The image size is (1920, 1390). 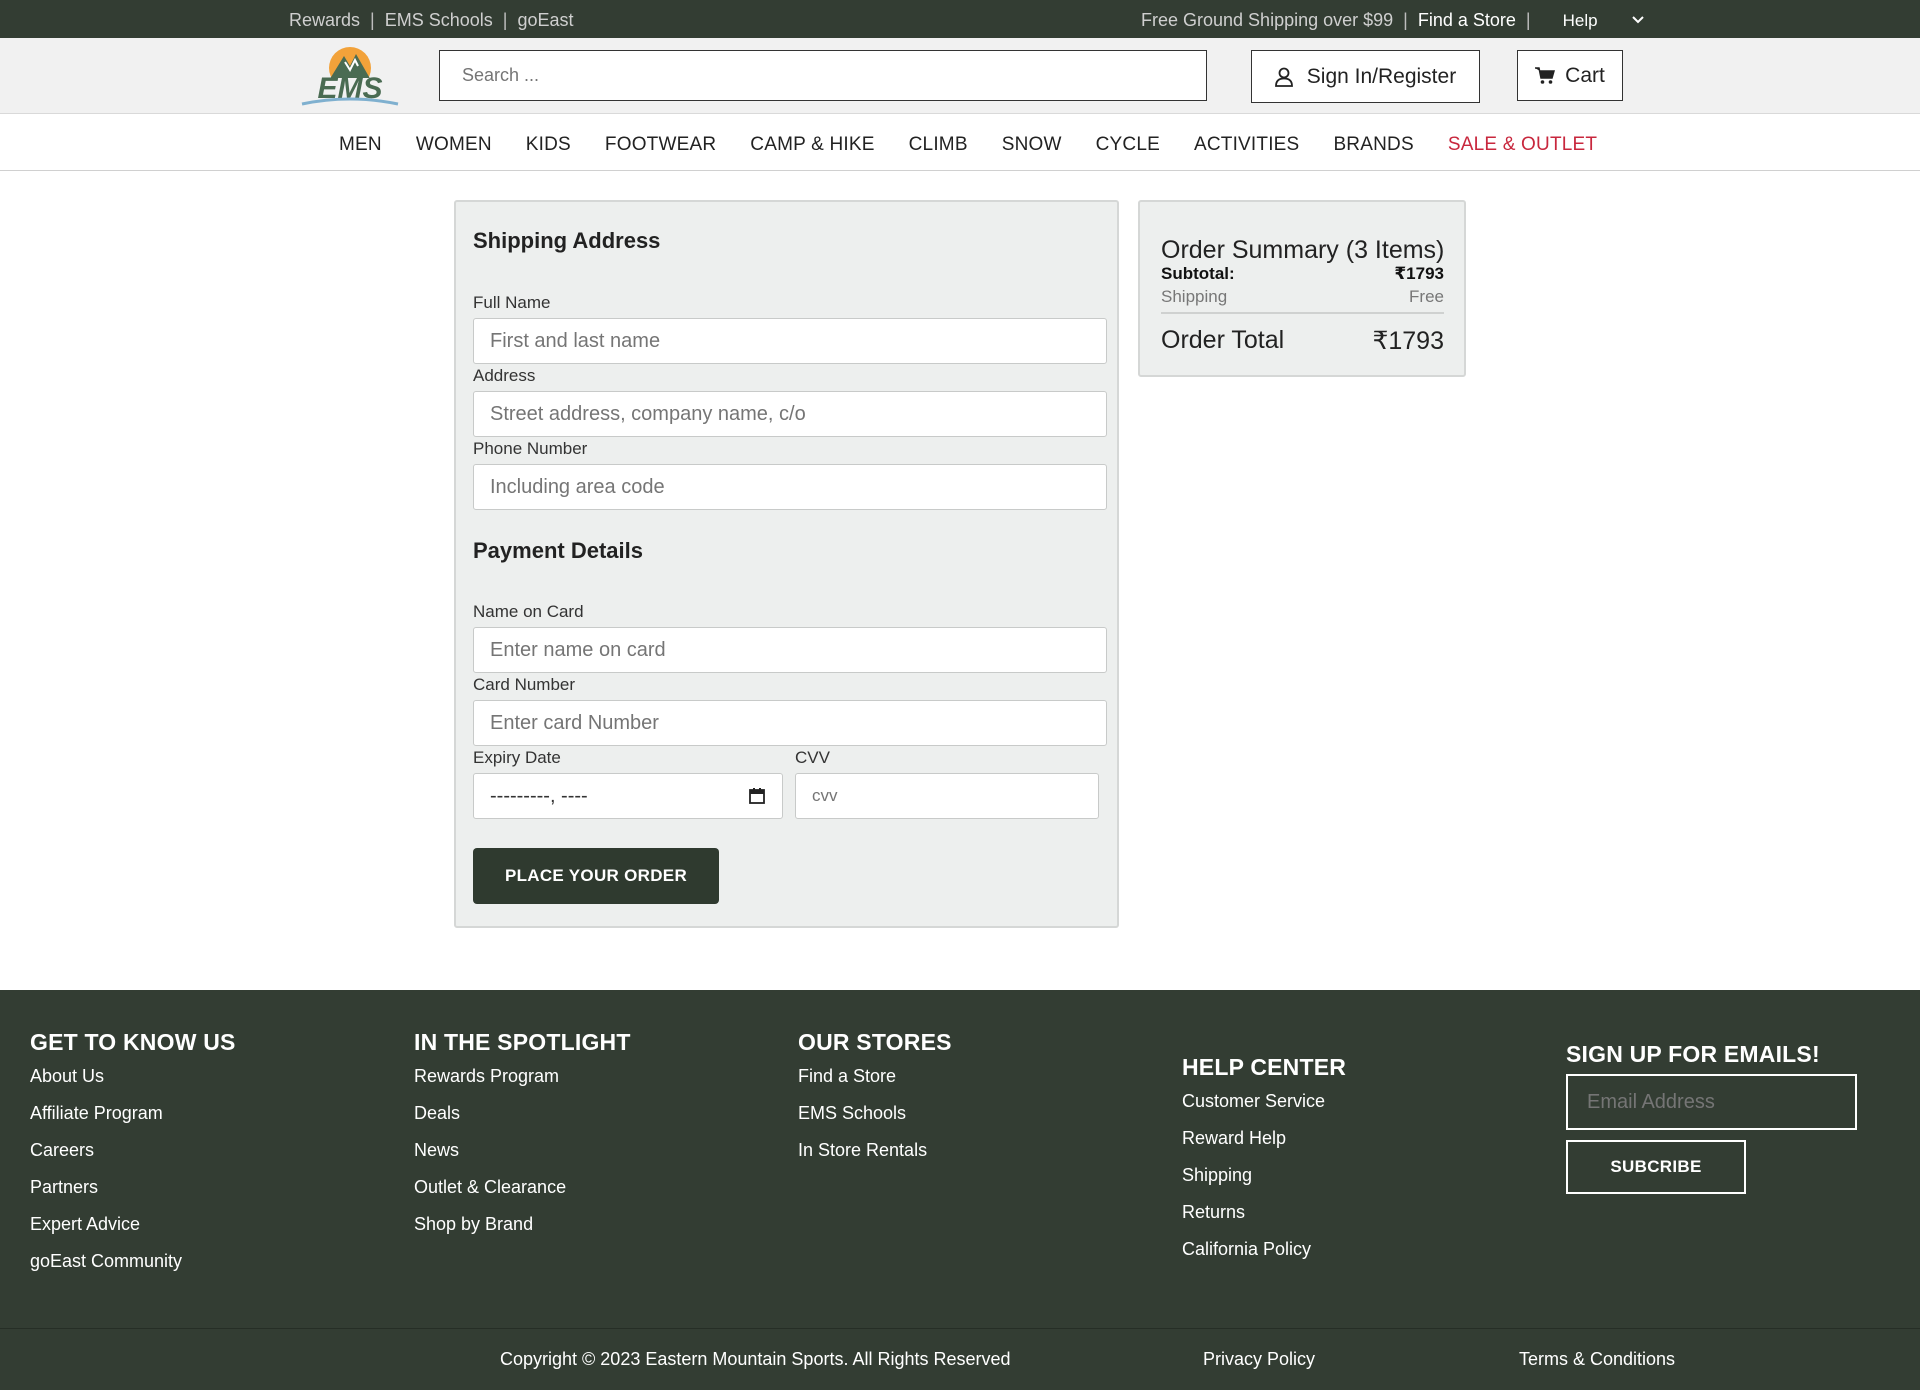 What do you see at coordinates (596, 876) in the screenshot?
I see `place-order-button: PLACE YOUR ORDER` at bounding box center [596, 876].